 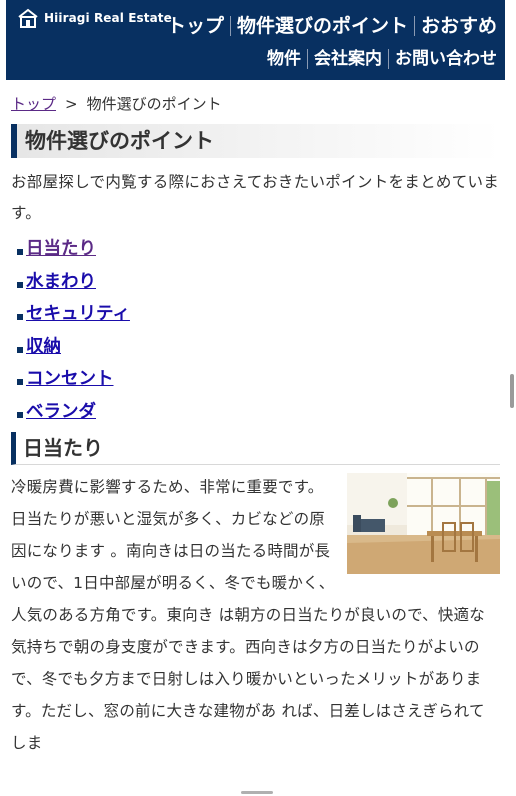 I want to click on section-heading-sunlight: 日当たり, so click(x=255, y=448).